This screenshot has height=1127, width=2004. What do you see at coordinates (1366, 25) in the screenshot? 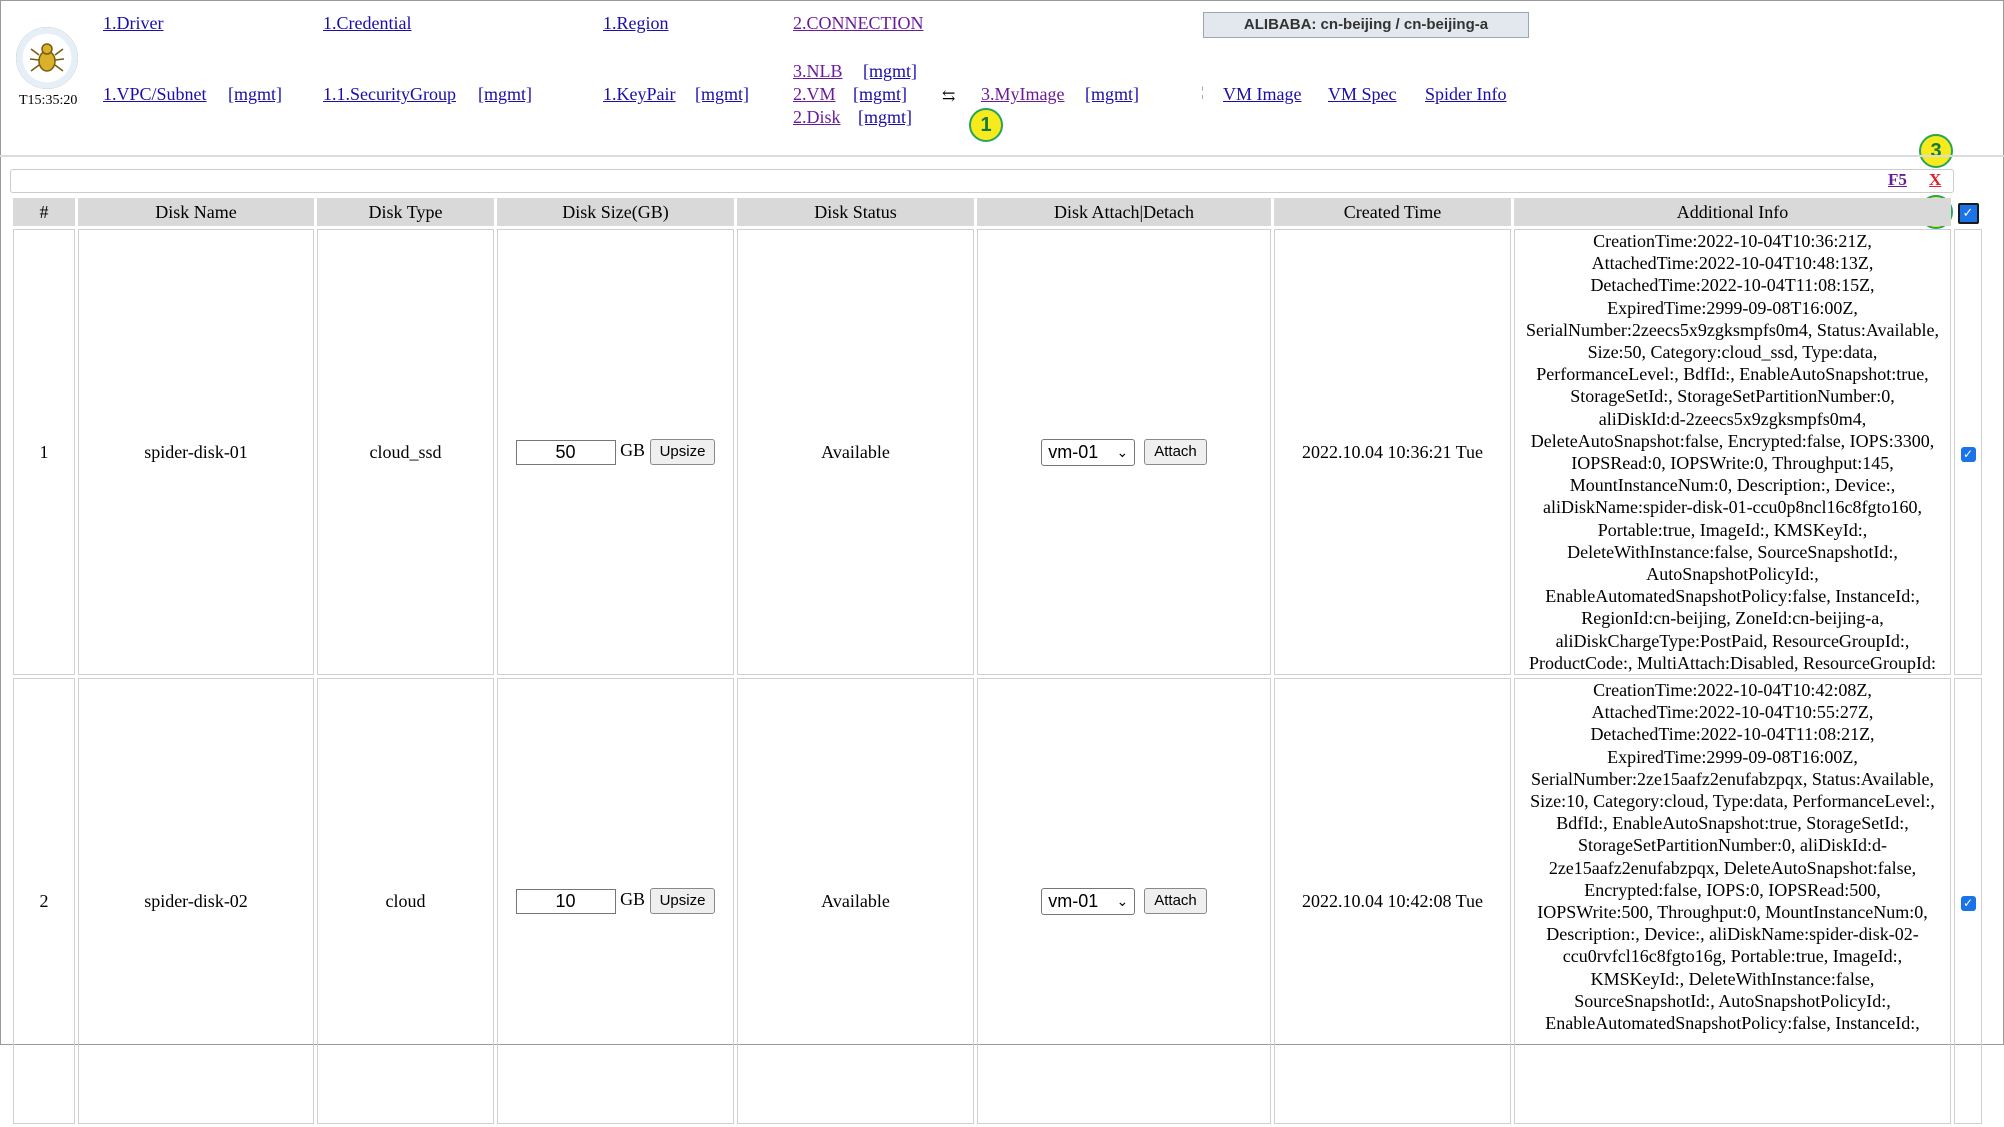
I see `region-indicator: ALIBABA: cn-beijing / cn-beijing-a` at bounding box center [1366, 25].